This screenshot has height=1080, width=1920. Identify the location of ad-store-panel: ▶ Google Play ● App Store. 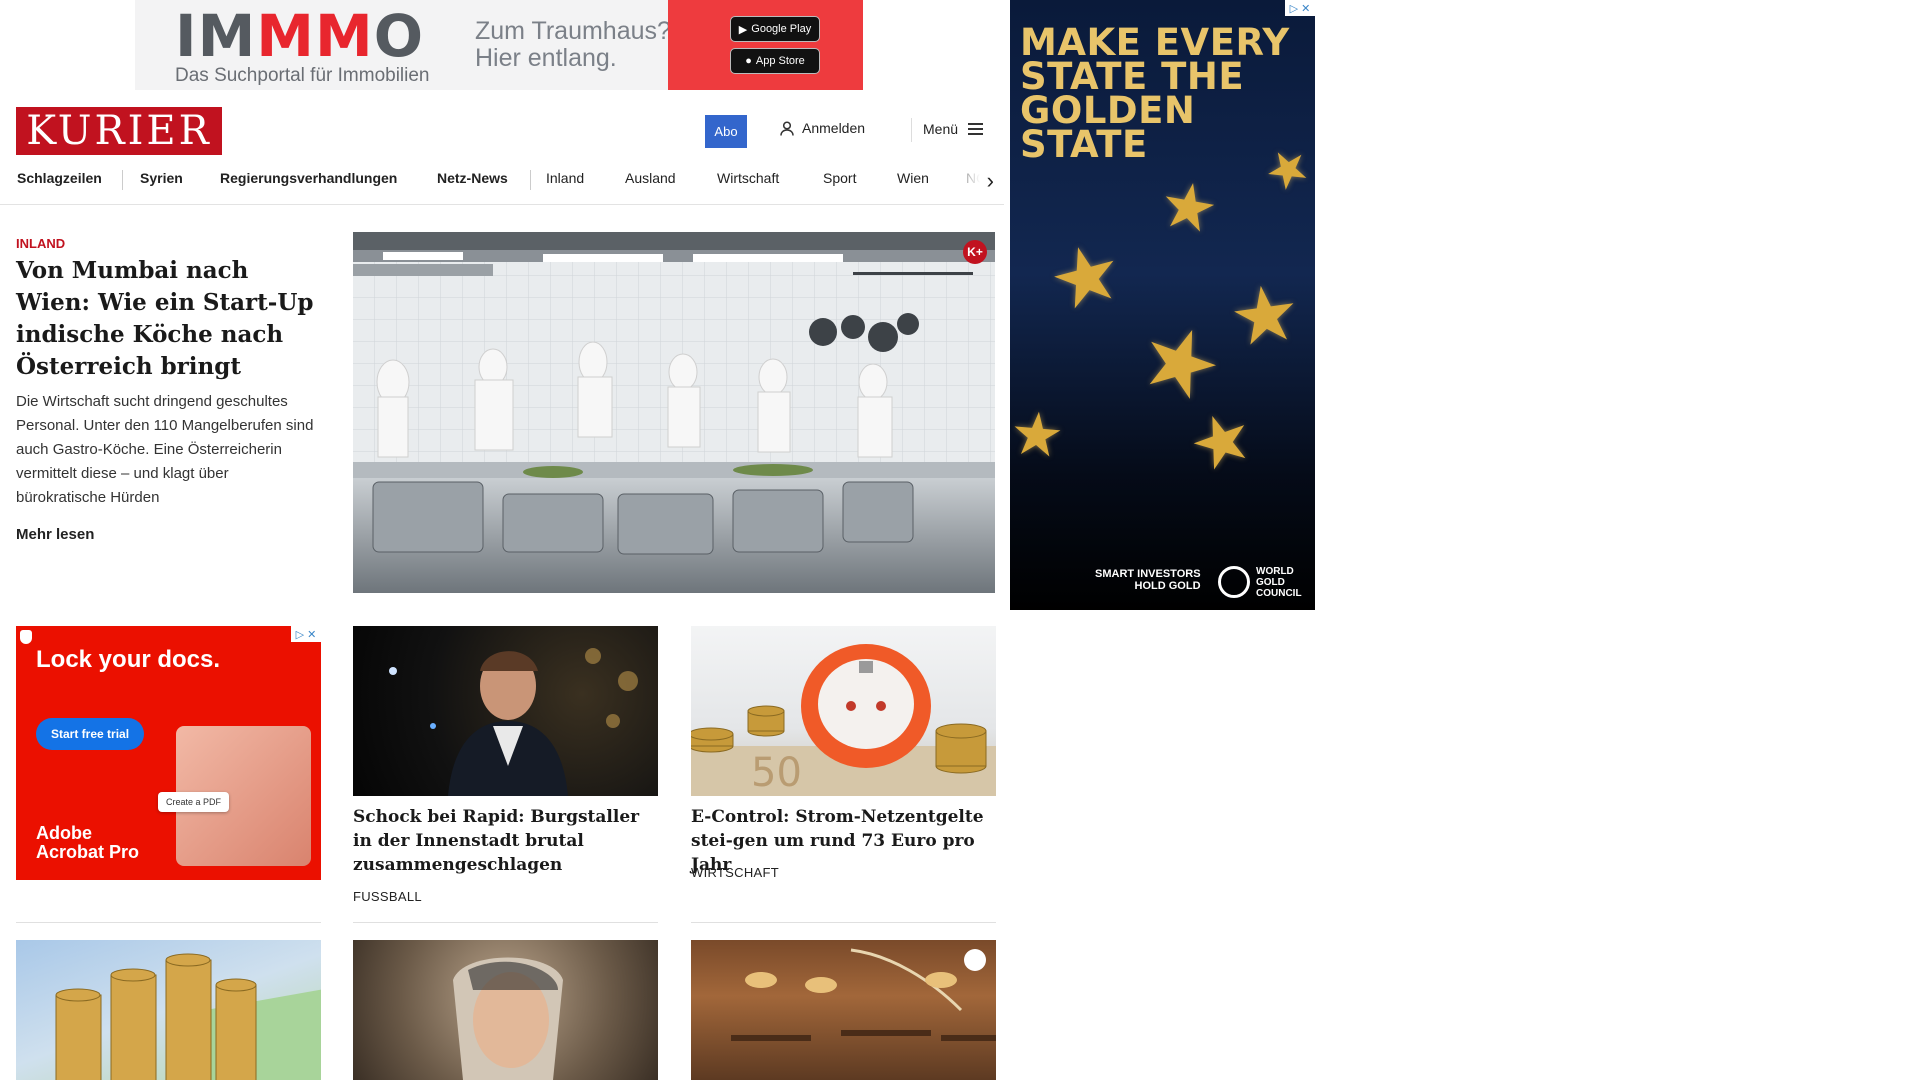
(765, 45).